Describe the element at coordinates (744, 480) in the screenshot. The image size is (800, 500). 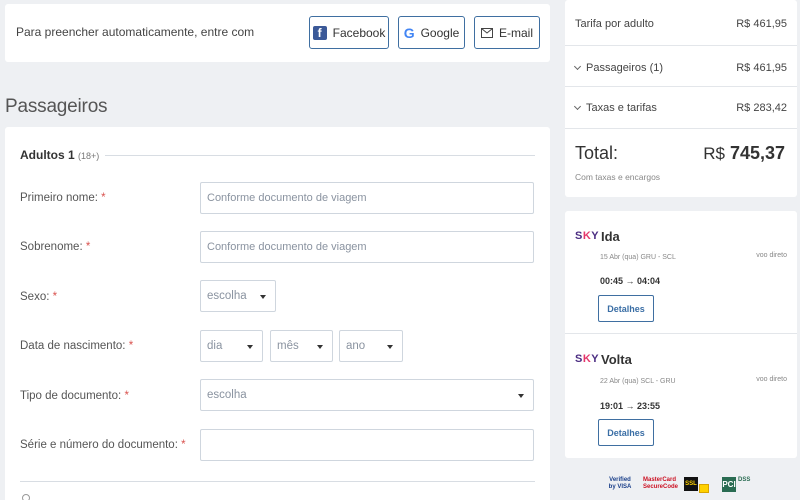
I see `dss-badge: DSS` at that location.